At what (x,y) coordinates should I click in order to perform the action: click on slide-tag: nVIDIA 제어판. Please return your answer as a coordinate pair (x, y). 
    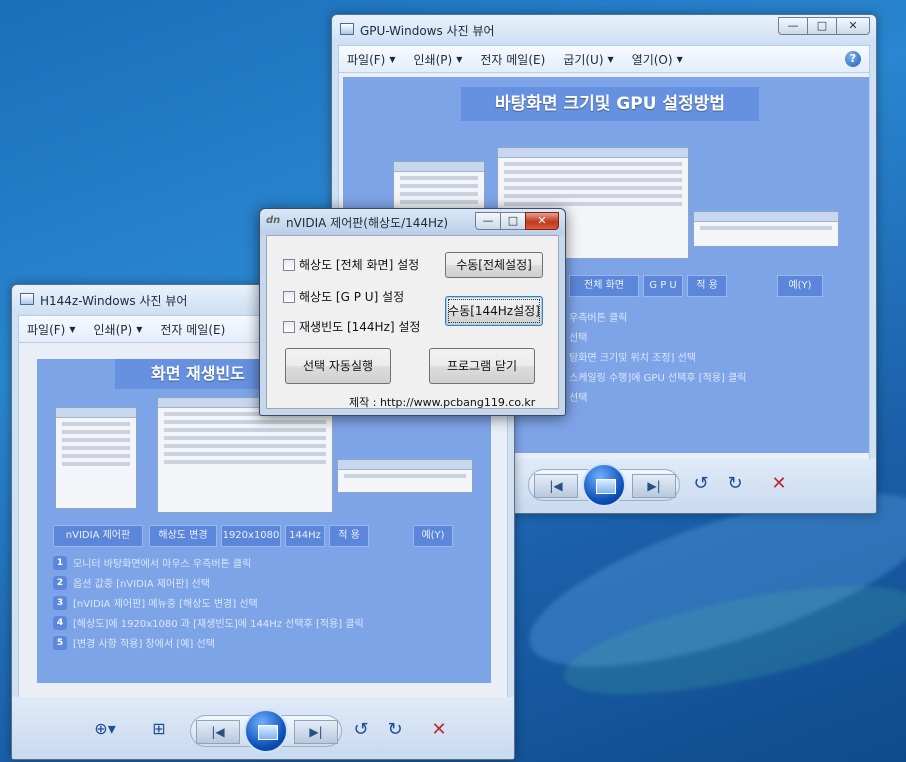
    Looking at the image, I should click on (98, 536).